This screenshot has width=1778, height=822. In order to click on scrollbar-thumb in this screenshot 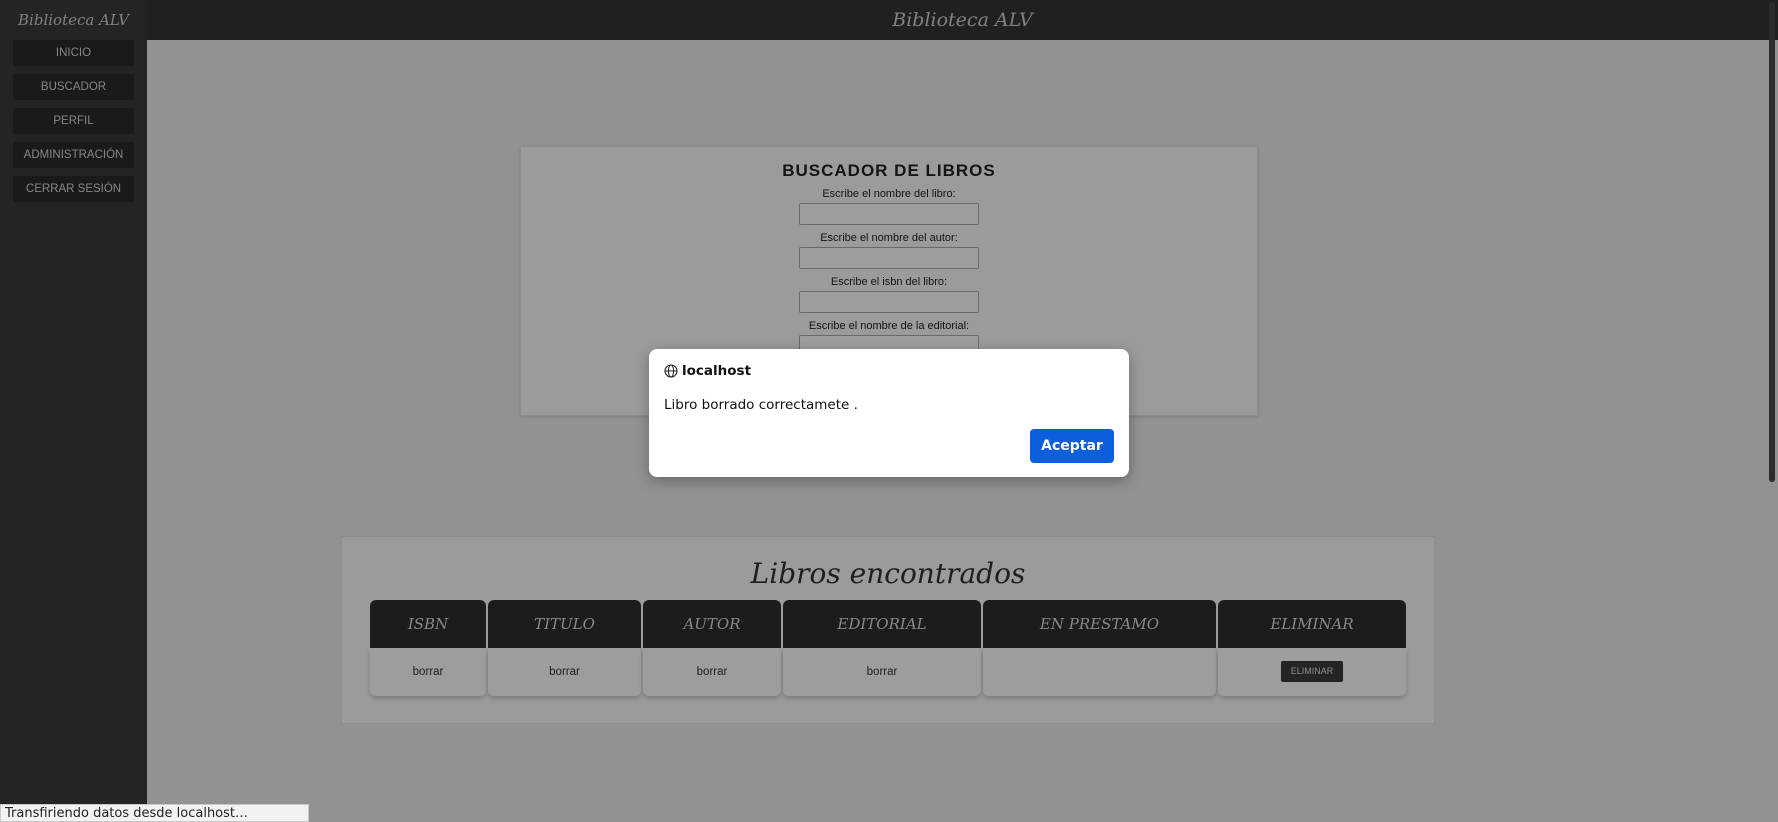, I will do `click(1772, 242)`.